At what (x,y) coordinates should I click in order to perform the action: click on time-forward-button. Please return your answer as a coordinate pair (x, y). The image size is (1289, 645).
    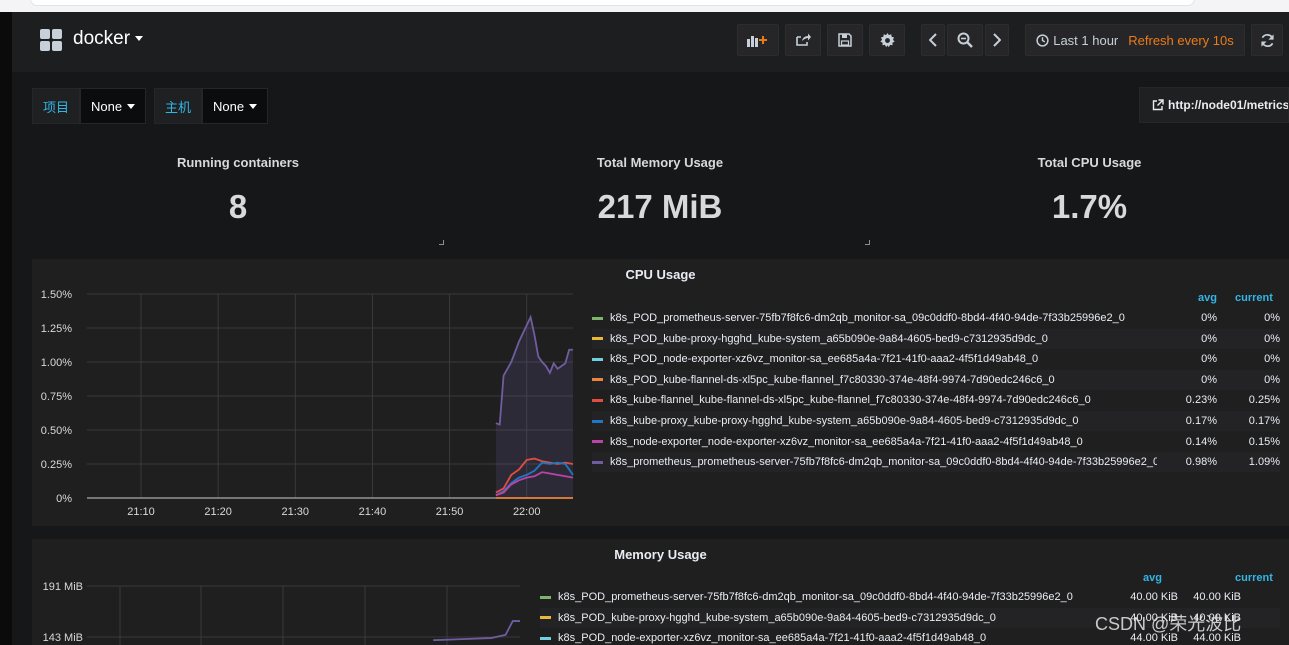
    Looking at the image, I should click on (997, 40).